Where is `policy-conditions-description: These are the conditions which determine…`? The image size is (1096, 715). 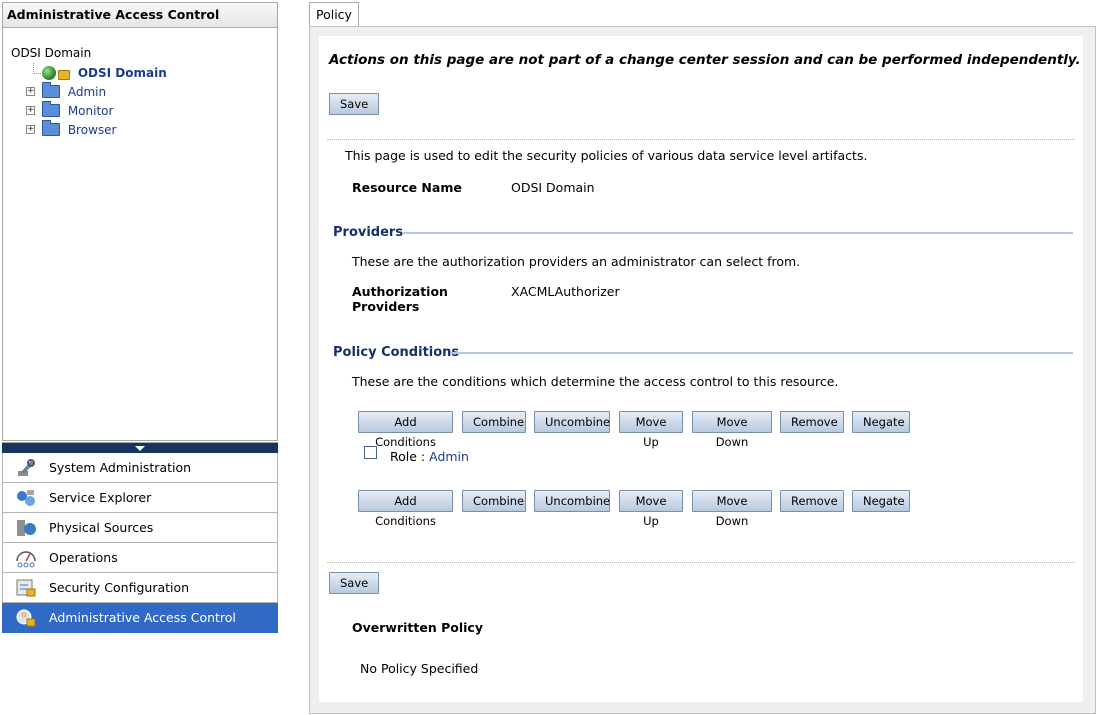 policy-conditions-description: These are the conditions which determine… is located at coordinates (595, 381).